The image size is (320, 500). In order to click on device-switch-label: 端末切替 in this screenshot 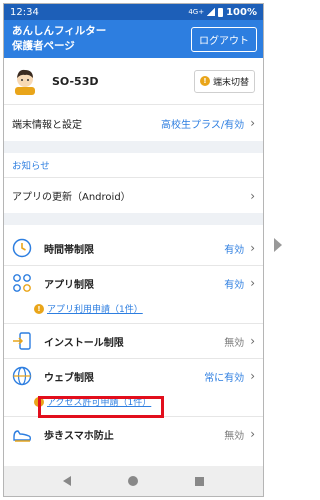, I will do `click(230, 82)`.